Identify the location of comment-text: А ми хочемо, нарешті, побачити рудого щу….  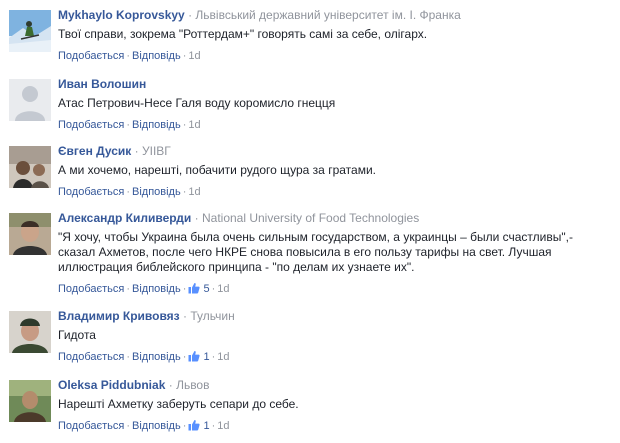
(217, 170).